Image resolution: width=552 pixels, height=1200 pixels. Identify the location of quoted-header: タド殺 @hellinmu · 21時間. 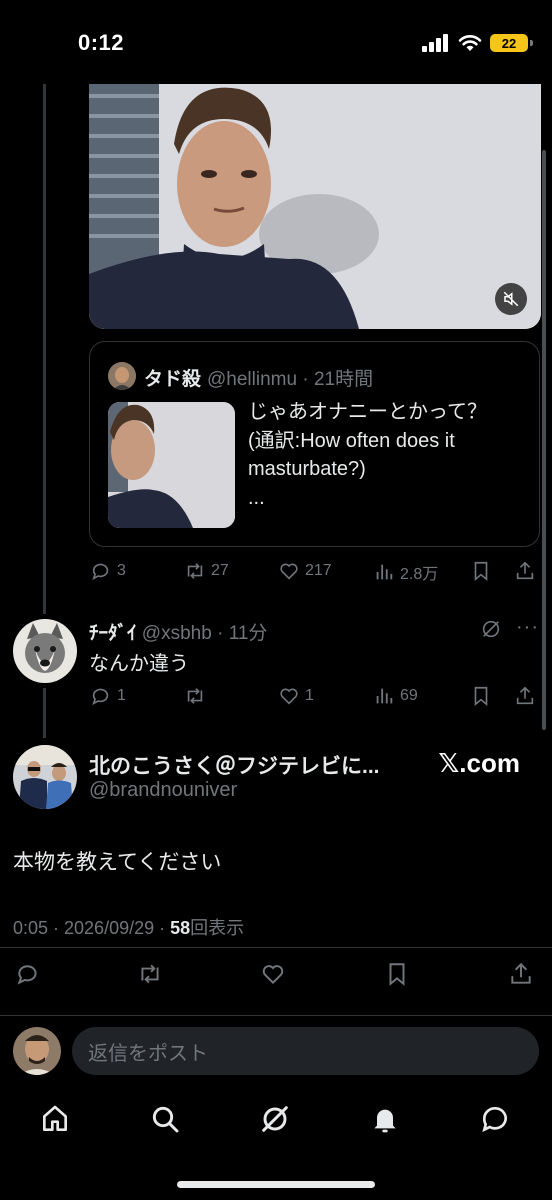
(258, 377).